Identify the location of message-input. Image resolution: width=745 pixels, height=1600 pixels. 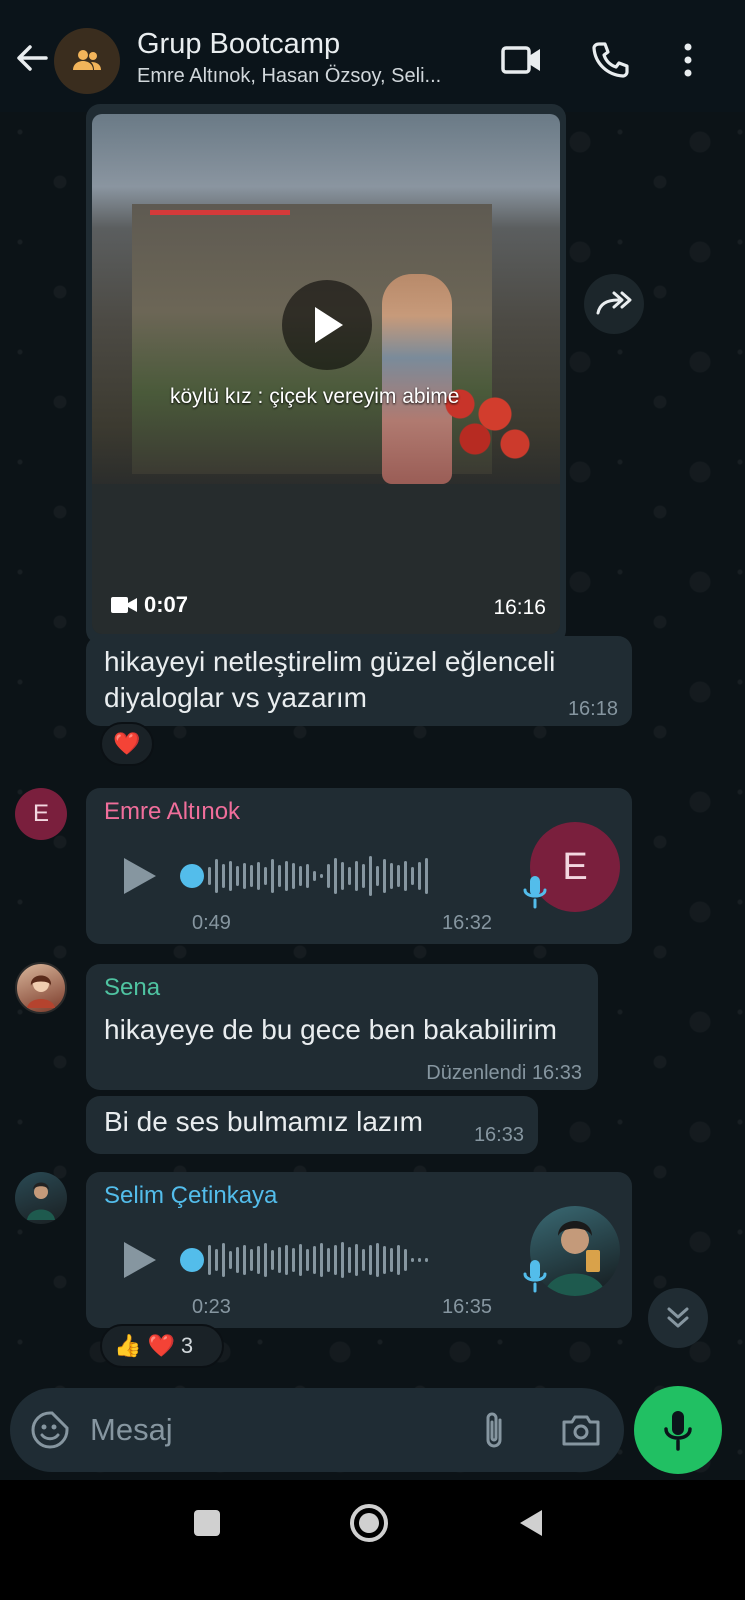
(270, 1430).